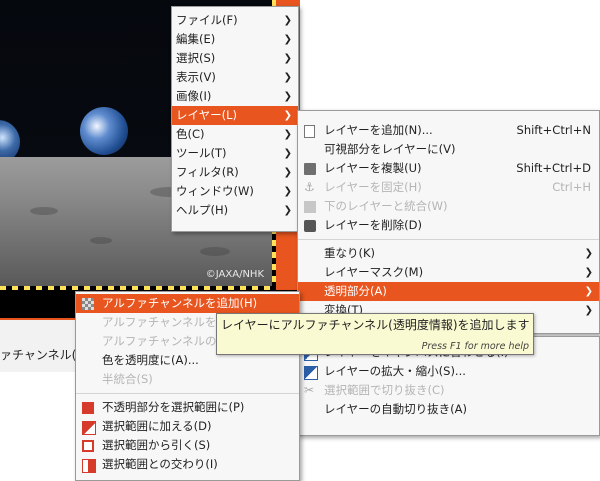 The height and width of the screenshot is (481, 600). What do you see at coordinates (448, 168) in the screenshot?
I see `duplicate-layer-item: レイヤーを複製(U) Shift+Ctrl+D` at bounding box center [448, 168].